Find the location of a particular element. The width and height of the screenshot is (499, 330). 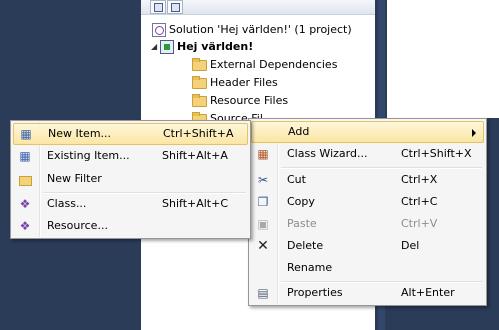

solution-icon is located at coordinates (159, 30).